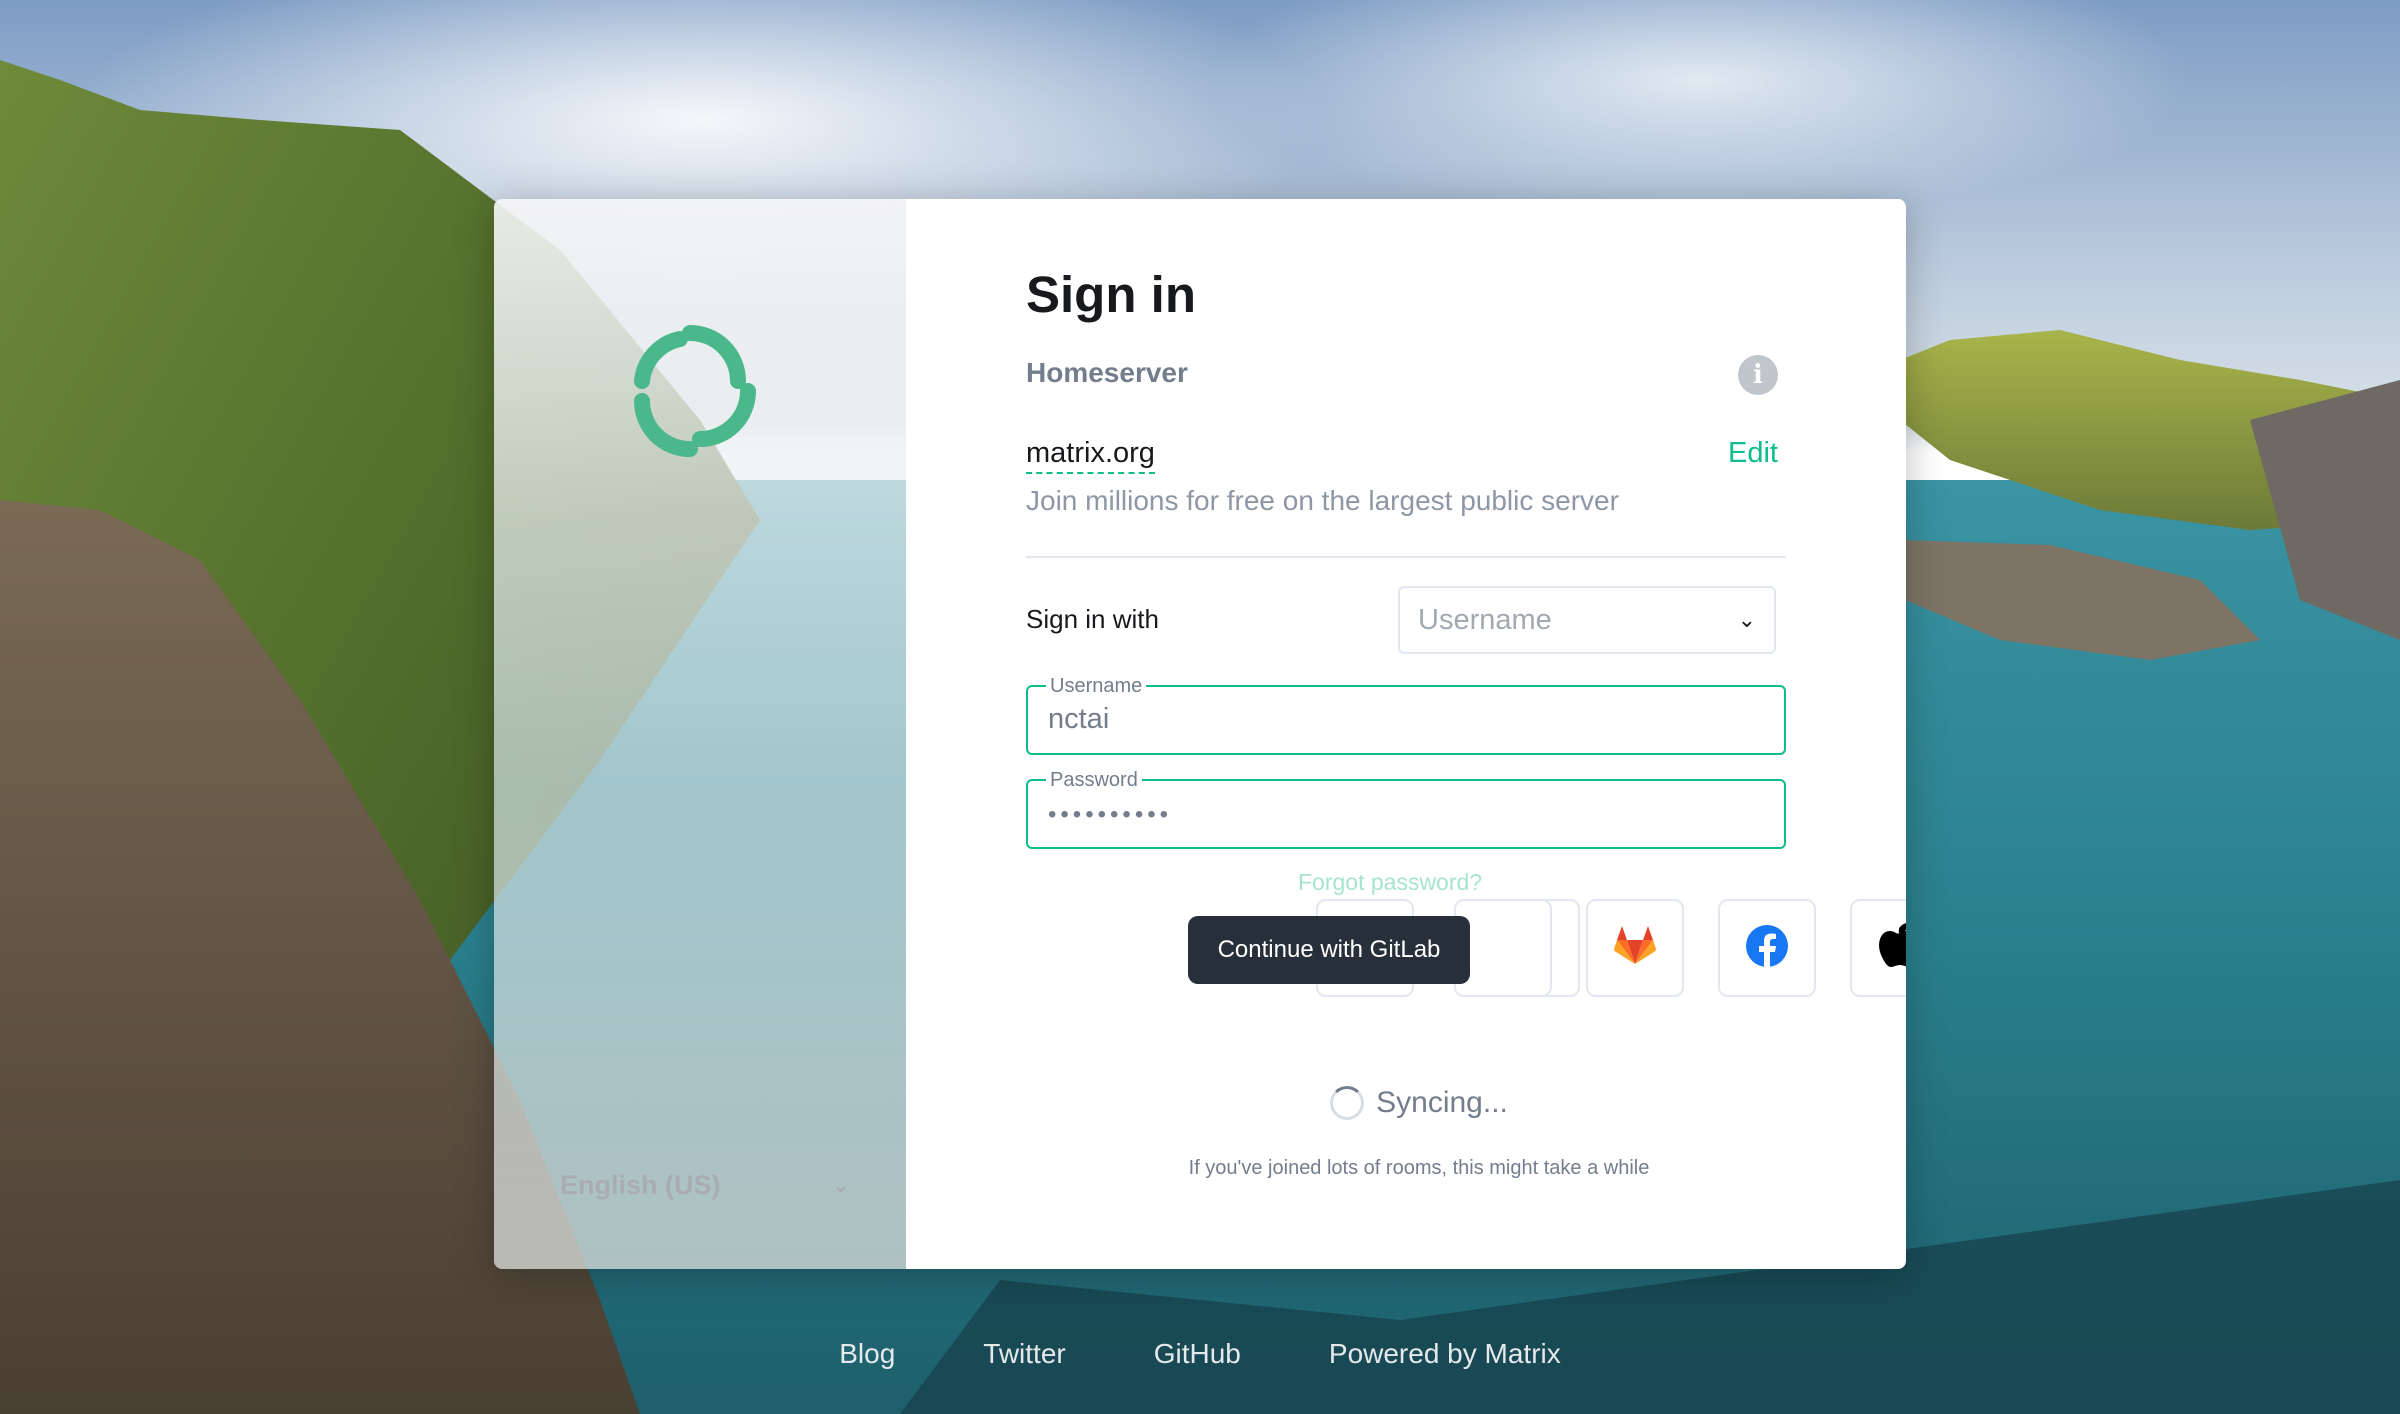 This screenshot has height=1414, width=2400. I want to click on footer-link-github: GitHub, so click(1197, 1354).